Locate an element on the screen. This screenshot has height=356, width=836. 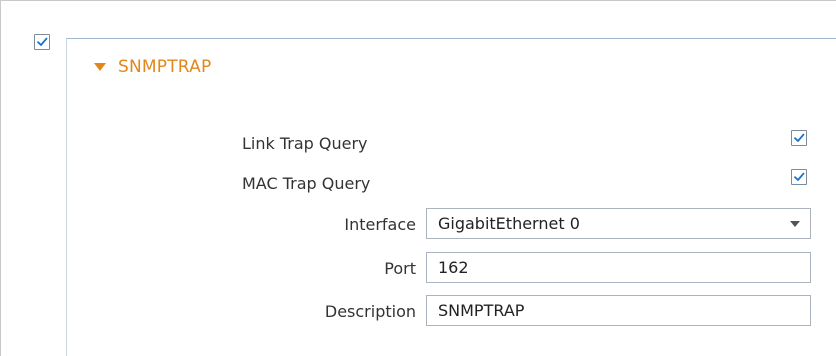
link-trap-query-checkbox is located at coordinates (799, 138).